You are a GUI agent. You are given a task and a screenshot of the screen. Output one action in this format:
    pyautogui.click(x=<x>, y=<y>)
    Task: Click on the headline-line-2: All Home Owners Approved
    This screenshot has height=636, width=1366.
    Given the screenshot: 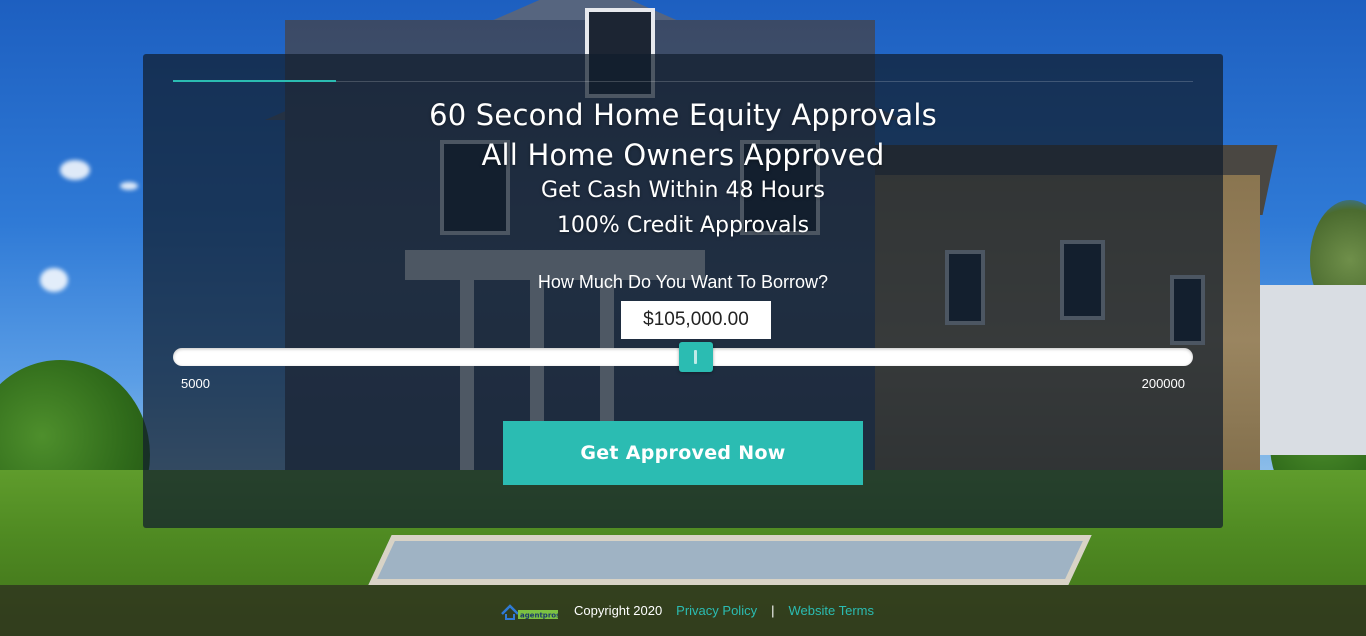 What is the action you would take?
    pyautogui.click(x=683, y=155)
    